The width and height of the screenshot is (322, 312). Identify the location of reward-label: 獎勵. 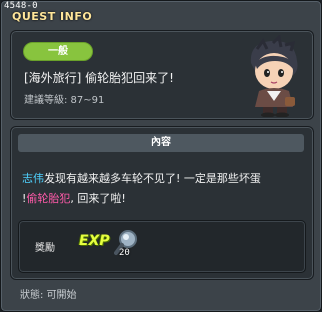
(45, 248).